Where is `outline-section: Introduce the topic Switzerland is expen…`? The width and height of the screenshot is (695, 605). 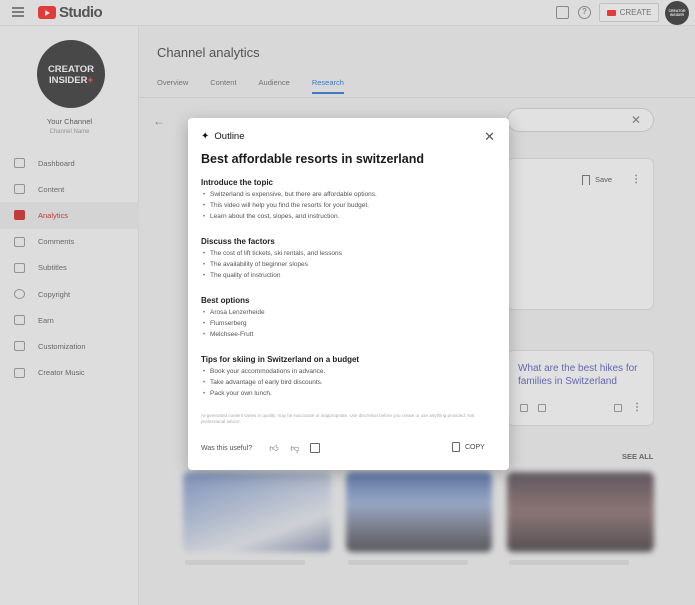 outline-section: Introduce the topic Switzerland is expen… is located at coordinates (346, 200).